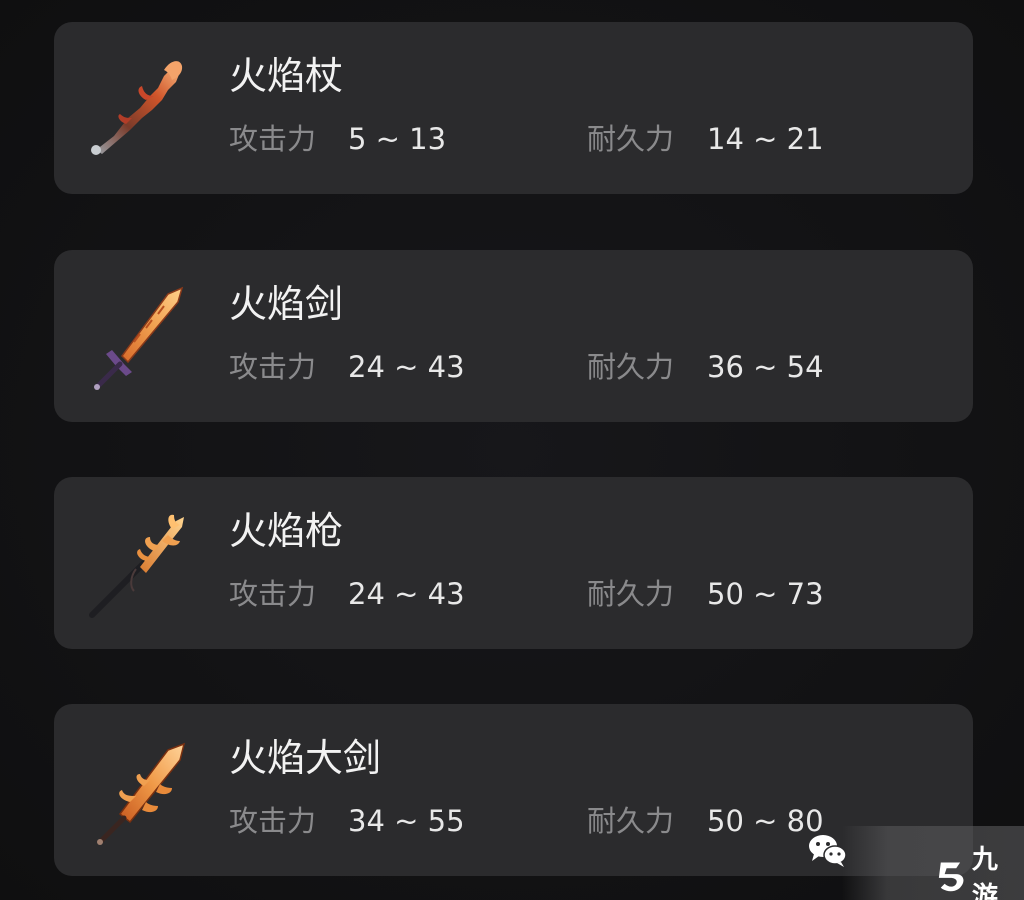 The height and width of the screenshot is (900, 1024). What do you see at coordinates (140, 336) in the screenshot?
I see `flame-sword-icon` at bounding box center [140, 336].